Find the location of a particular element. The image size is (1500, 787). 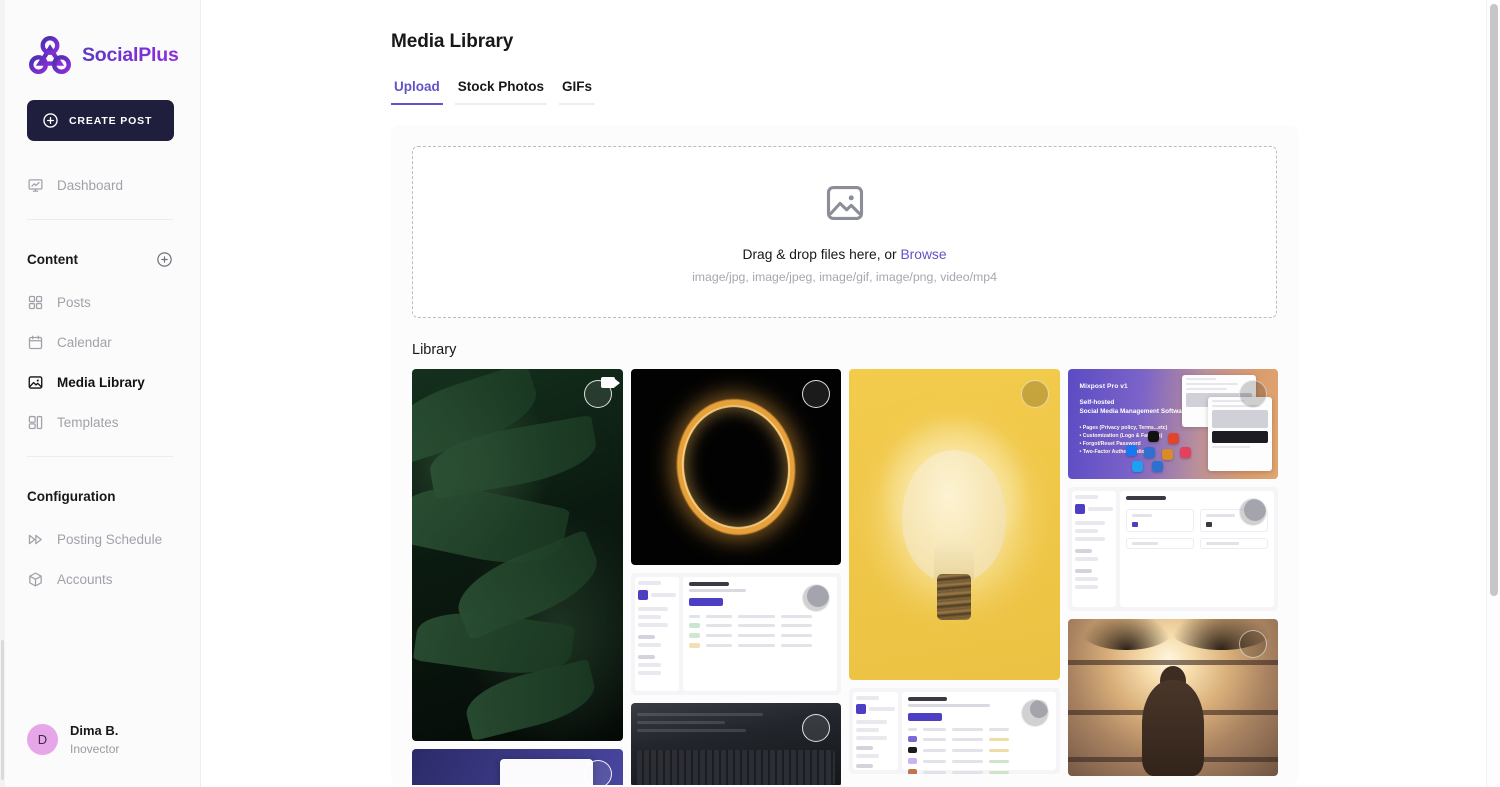

sidebar-item-label: Media Library is located at coordinates (101, 382).